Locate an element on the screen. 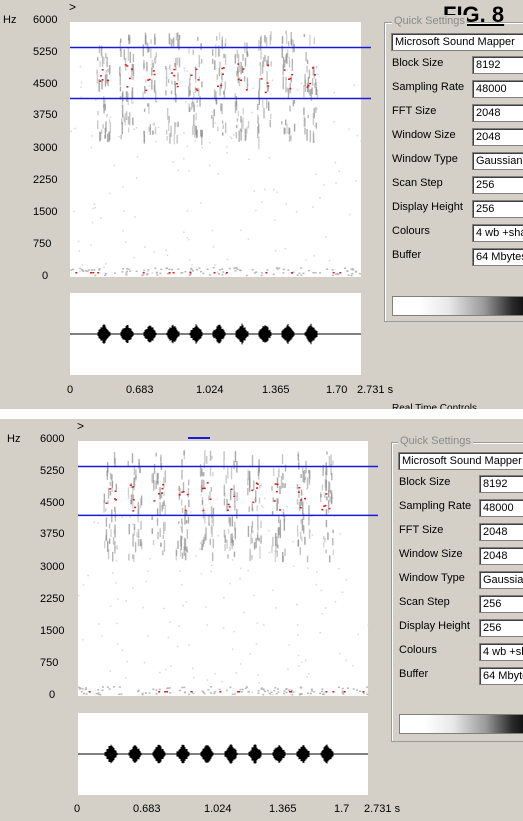  colours-select: 4 wb +sha is located at coordinates (497, 233).